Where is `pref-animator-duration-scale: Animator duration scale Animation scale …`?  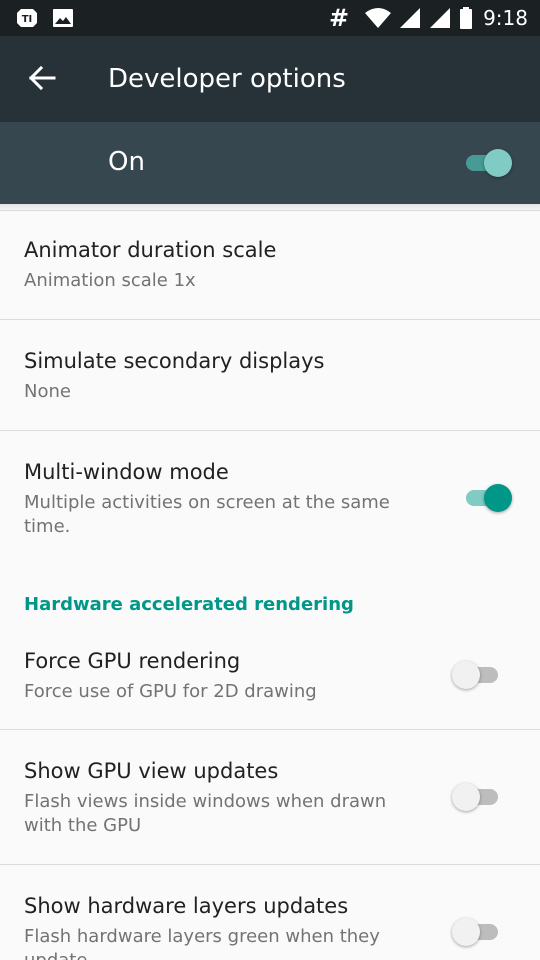
pref-animator-duration-scale: Animator duration scale Animation scale … is located at coordinates (270, 265).